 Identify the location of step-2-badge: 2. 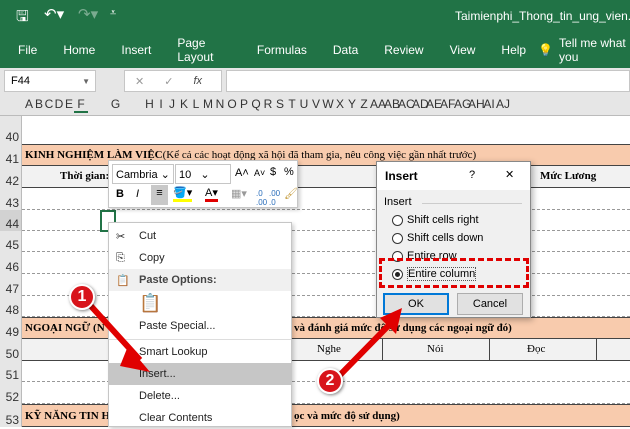
(330, 381).